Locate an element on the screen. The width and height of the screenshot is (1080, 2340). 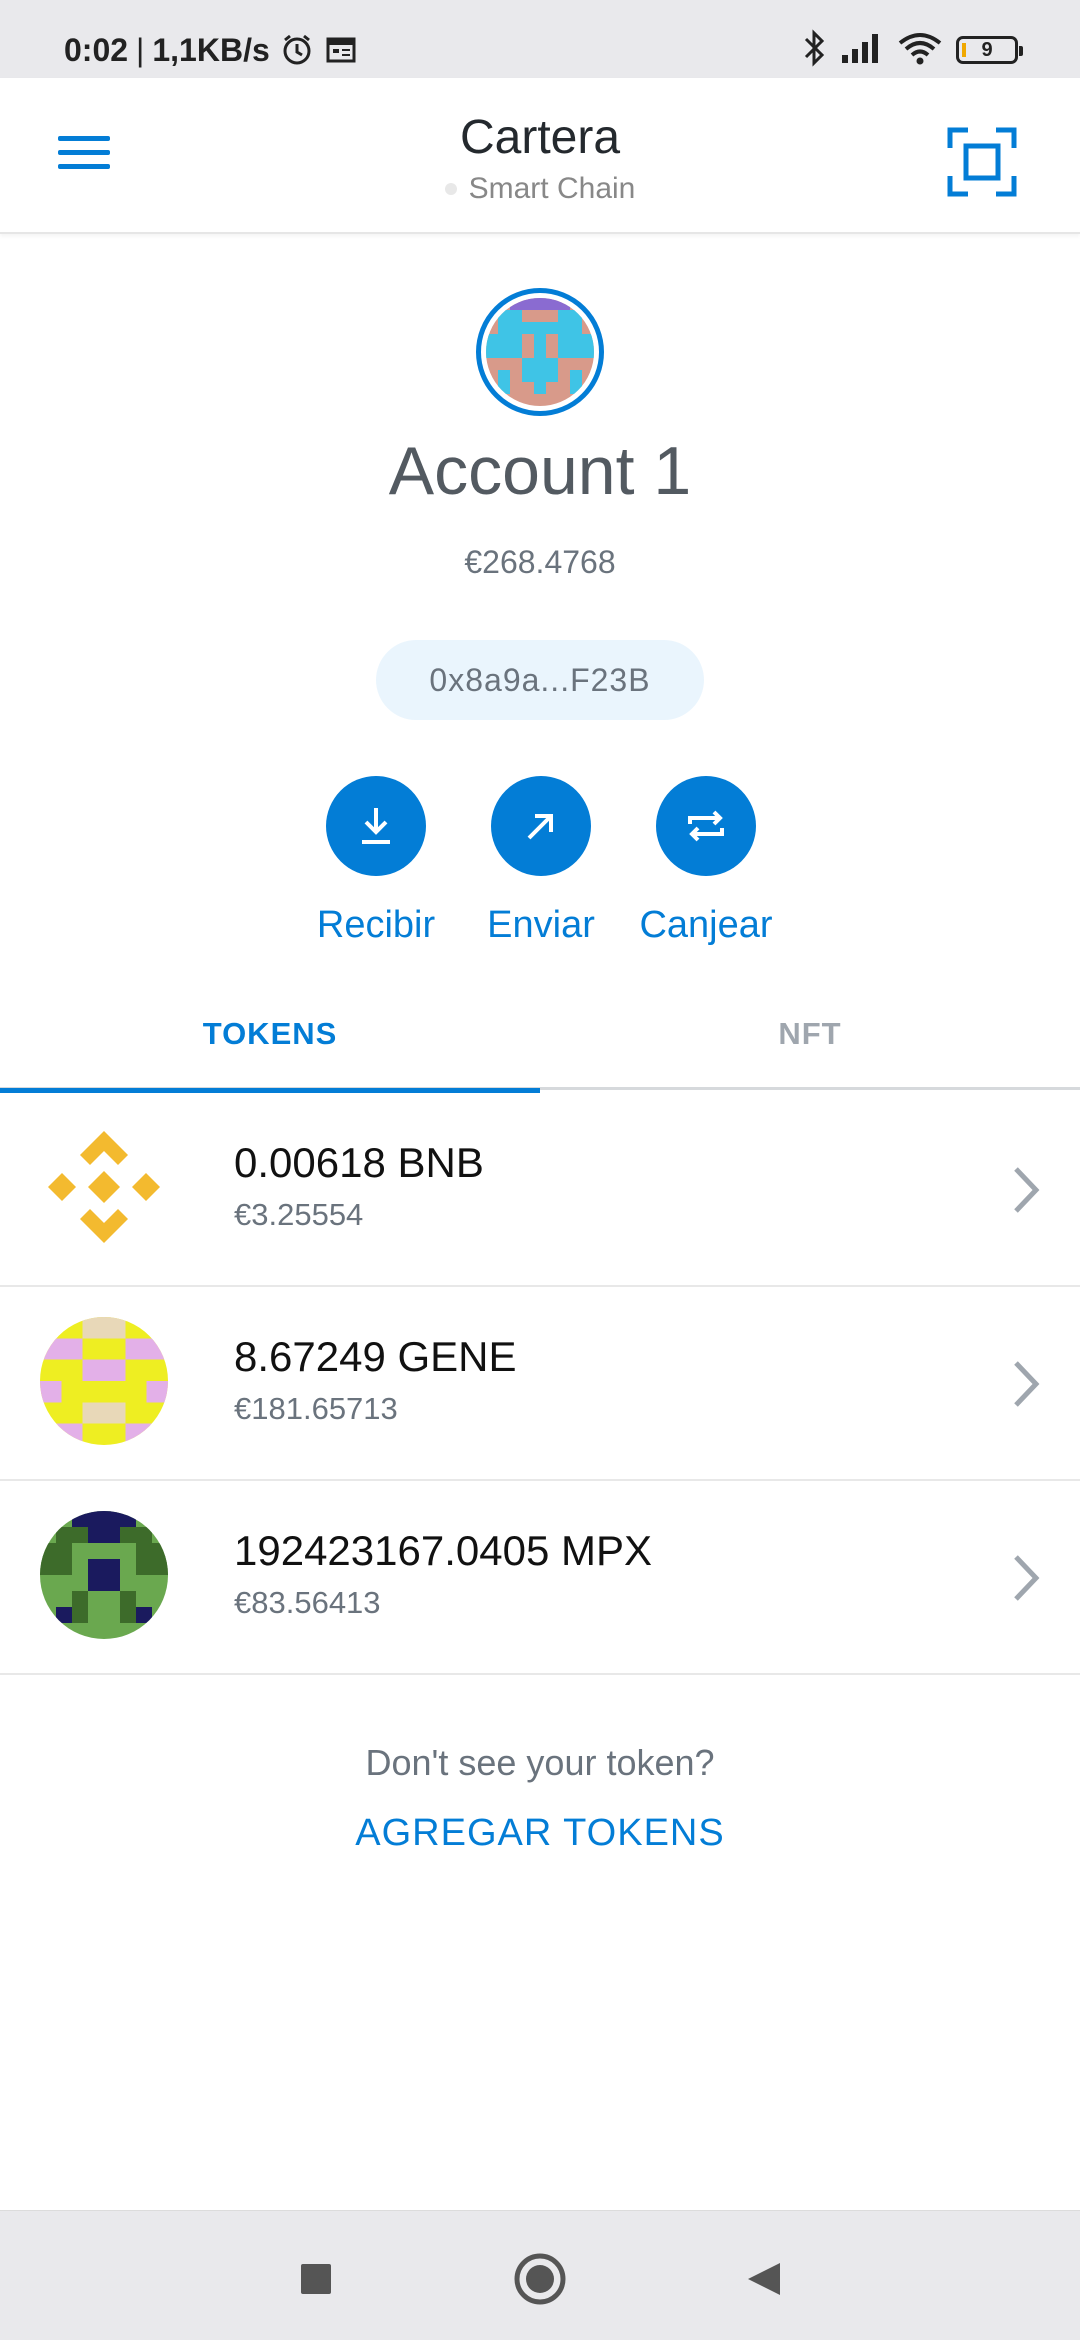
asset-tabs: TOKENS NFT is located at coordinates (540, 1035).